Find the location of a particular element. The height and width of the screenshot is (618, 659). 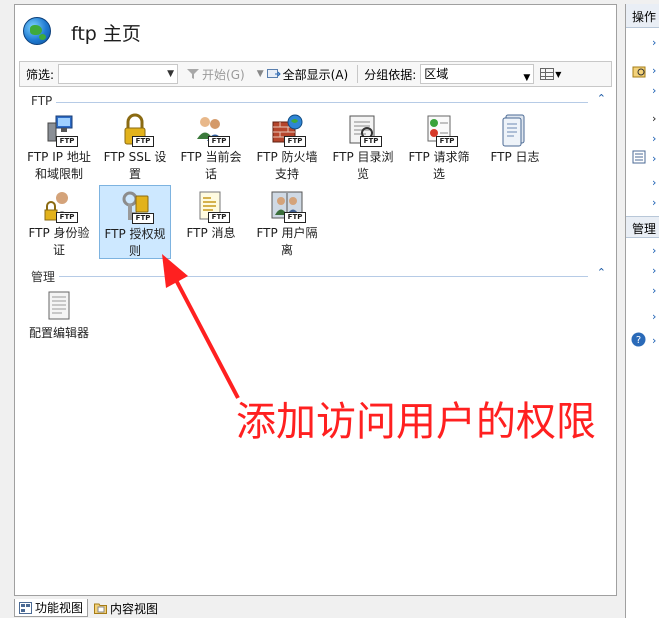

annotation-text: 添加访问用户的权限 is located at coordinates (416, 422).